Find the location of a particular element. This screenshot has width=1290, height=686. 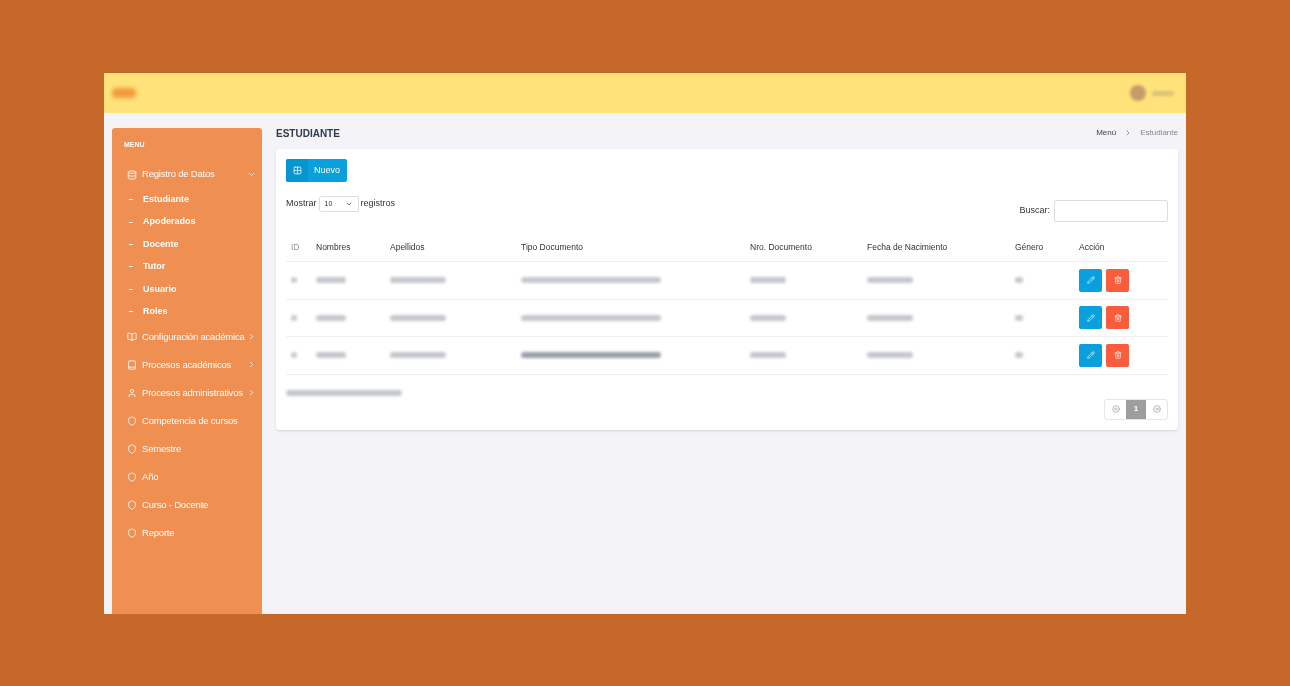

column-header: Apellidos is located at coordinates (408, 247).